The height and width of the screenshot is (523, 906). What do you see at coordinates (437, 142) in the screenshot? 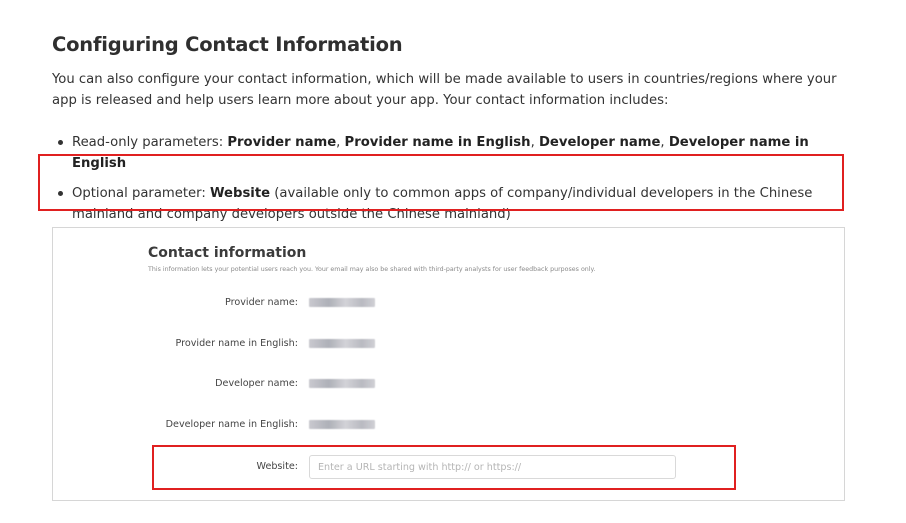
I see `param-provider-name-english: Provider name in English` at bounding box center [437, 142].